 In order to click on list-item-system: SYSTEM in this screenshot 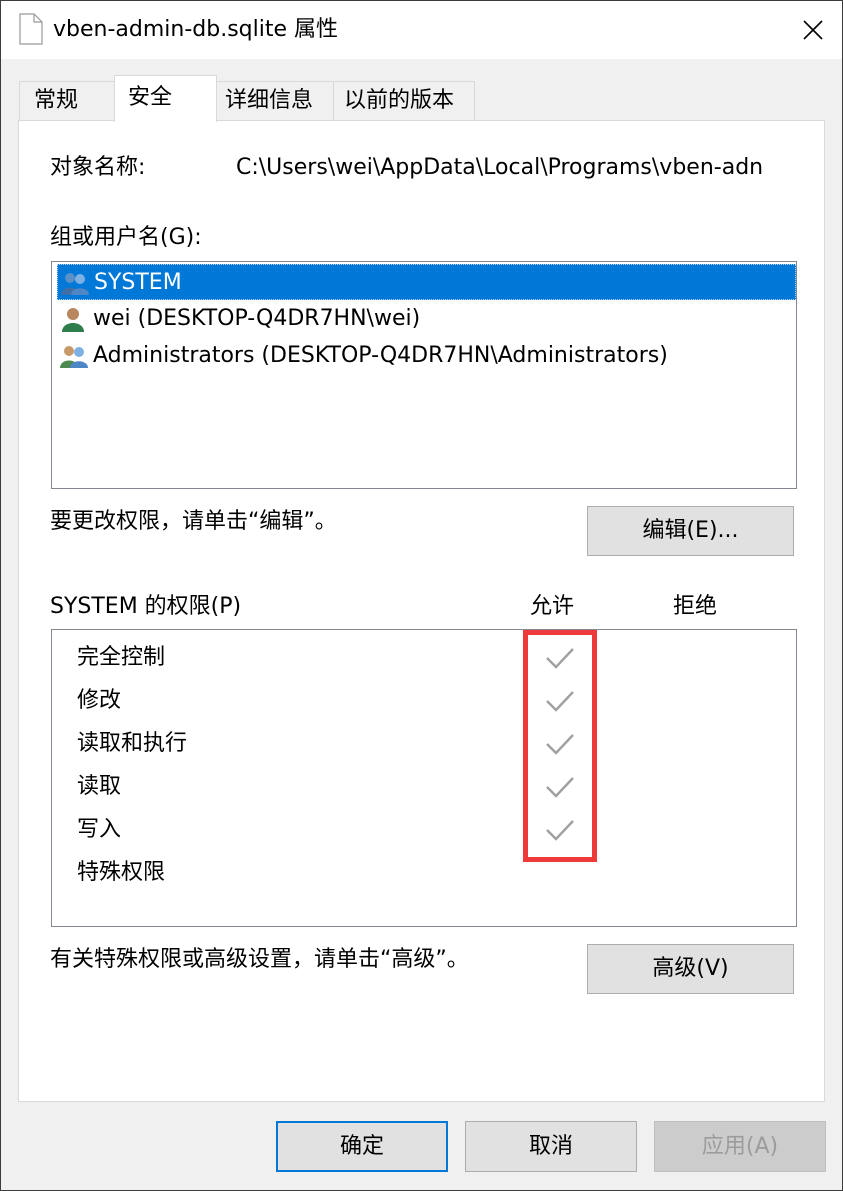, I will do `click(426, 282)`.